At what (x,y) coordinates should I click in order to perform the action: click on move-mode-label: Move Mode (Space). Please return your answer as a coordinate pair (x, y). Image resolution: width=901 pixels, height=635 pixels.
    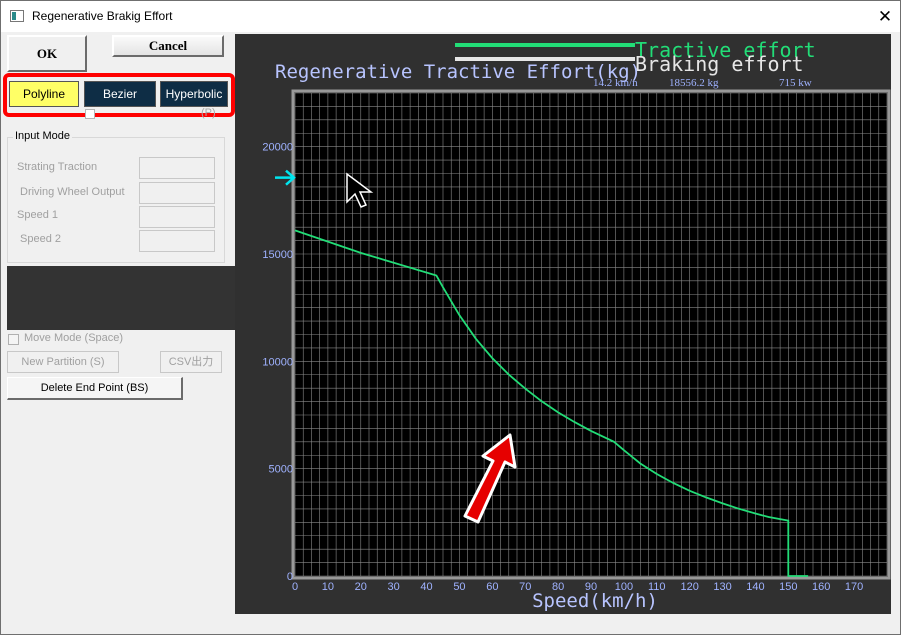
    Looking at the image, I should click on (74, 338).